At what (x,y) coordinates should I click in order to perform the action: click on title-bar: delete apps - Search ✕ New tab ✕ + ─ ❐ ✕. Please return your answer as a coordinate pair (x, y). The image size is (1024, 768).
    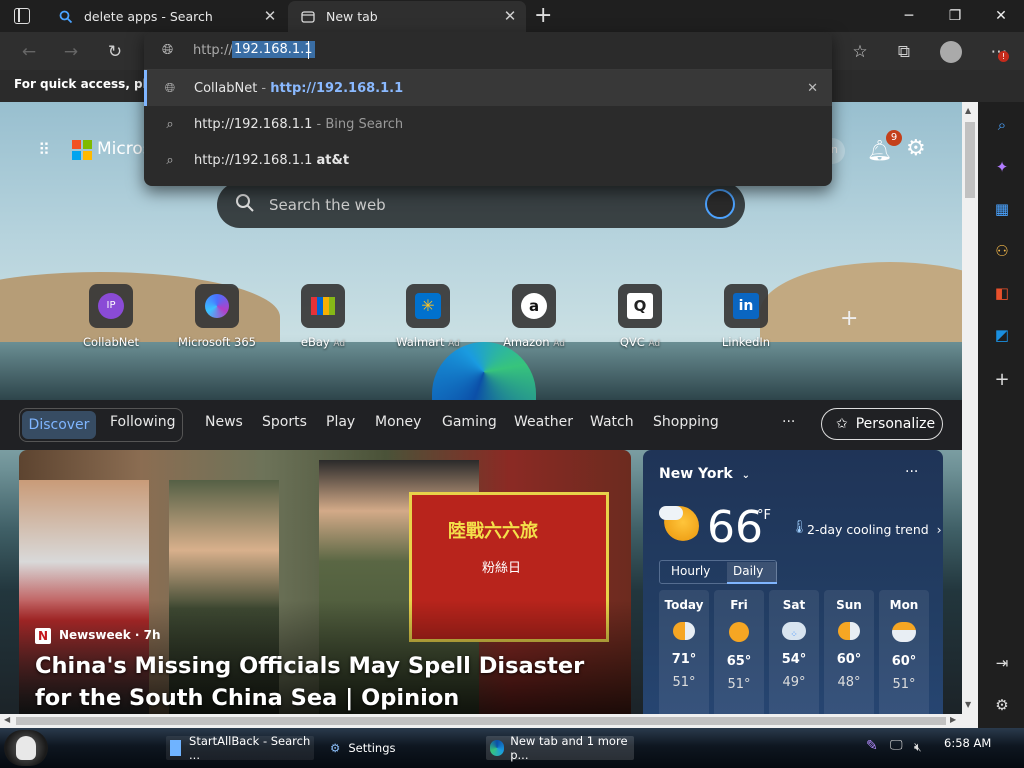
    Looking at the image, I should click on (512, 16).